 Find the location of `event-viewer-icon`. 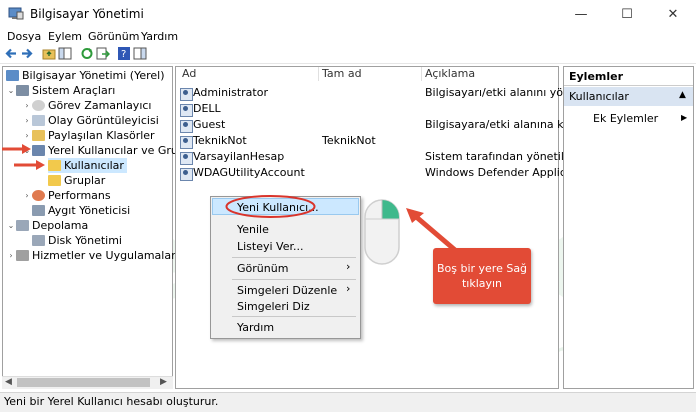

event-viewer-icon is located at coordinates (38, 120).